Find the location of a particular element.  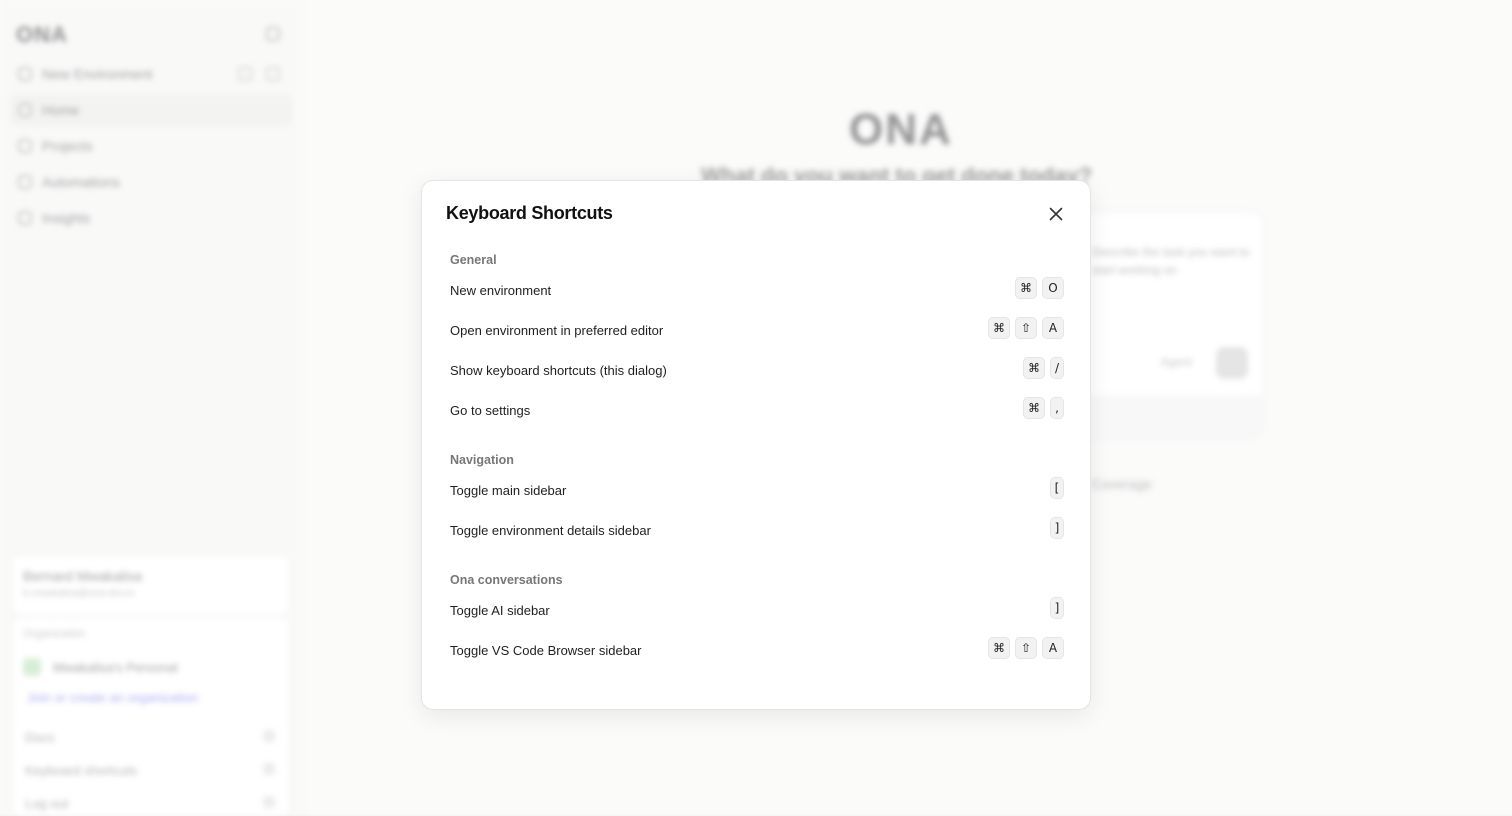

section-title-general: General is located at coordinates (473, 260).